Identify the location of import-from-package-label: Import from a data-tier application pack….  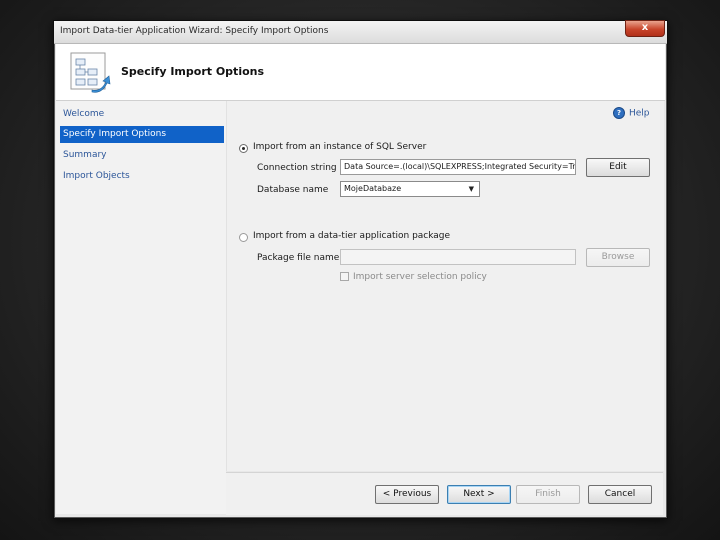
(352, 236).